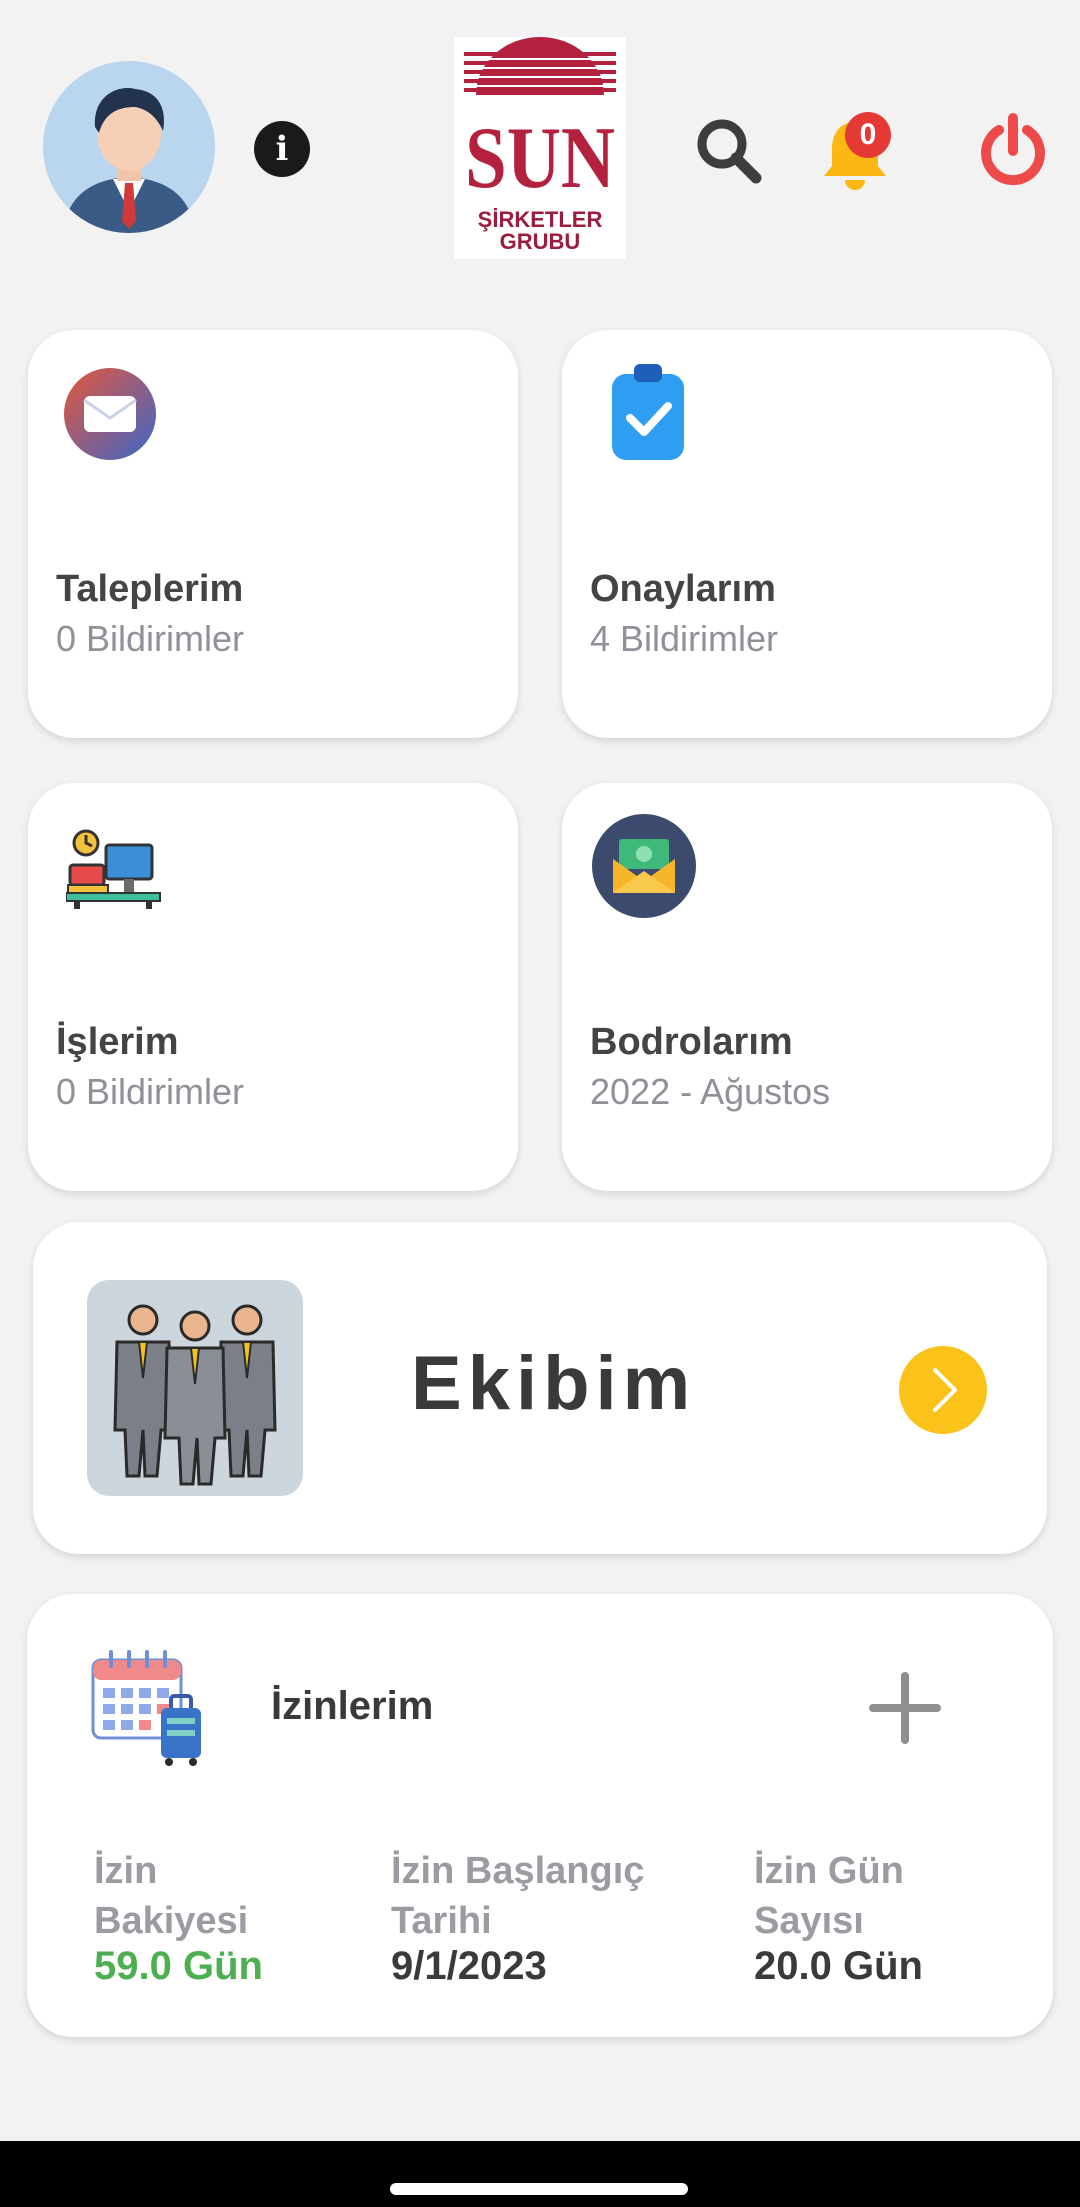  Describe the element at coordinates (352, 1706) in the screenshot. I see `leave-title: İzinlerim` at that location.